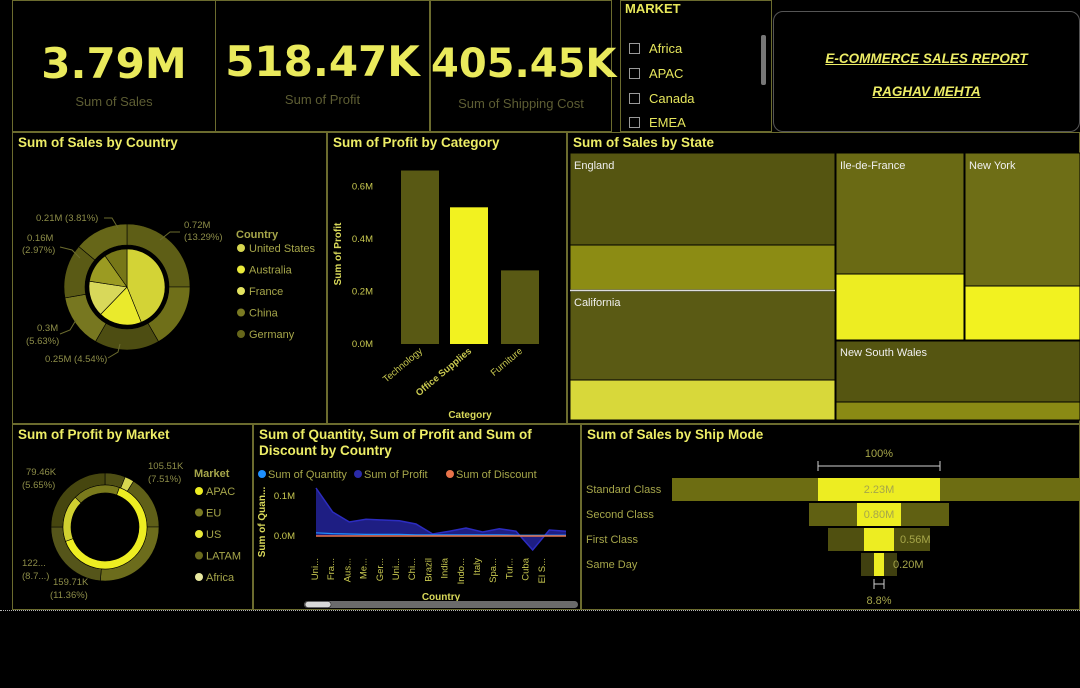  I want to click on data-label: (11.36%), so click(69, 595).